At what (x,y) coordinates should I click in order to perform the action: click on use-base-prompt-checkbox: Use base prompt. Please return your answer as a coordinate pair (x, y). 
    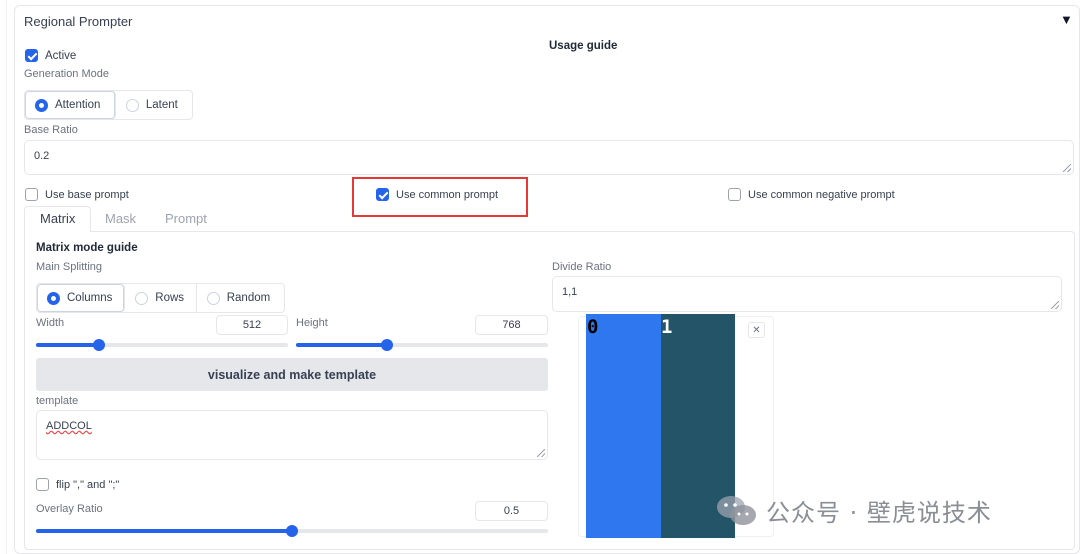
    Looking at the image, I should click on (77, 194).